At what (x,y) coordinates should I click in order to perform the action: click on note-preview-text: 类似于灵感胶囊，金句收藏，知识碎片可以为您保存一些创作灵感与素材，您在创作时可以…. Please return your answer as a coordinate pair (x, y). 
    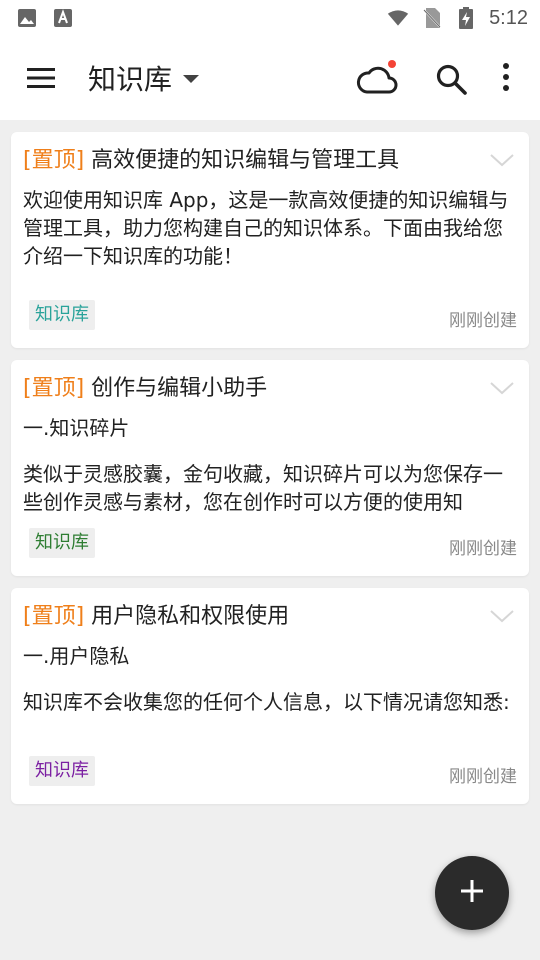
    Looking at the image, I should click on (263, 488).